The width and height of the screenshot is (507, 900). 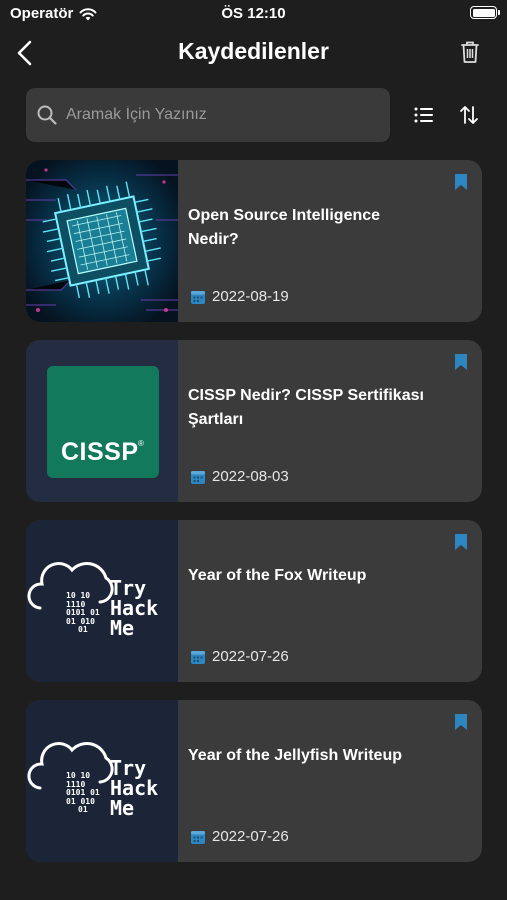 I want to click on search-input, so click(x=228, y=115).